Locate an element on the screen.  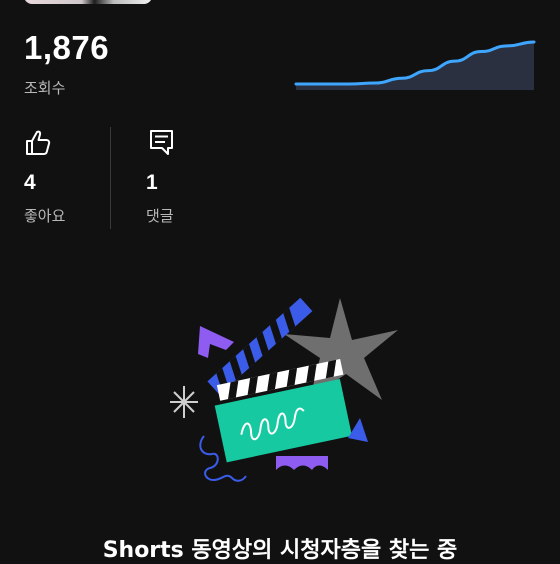
purple-wave-shape is located at coordinates (302, 463).